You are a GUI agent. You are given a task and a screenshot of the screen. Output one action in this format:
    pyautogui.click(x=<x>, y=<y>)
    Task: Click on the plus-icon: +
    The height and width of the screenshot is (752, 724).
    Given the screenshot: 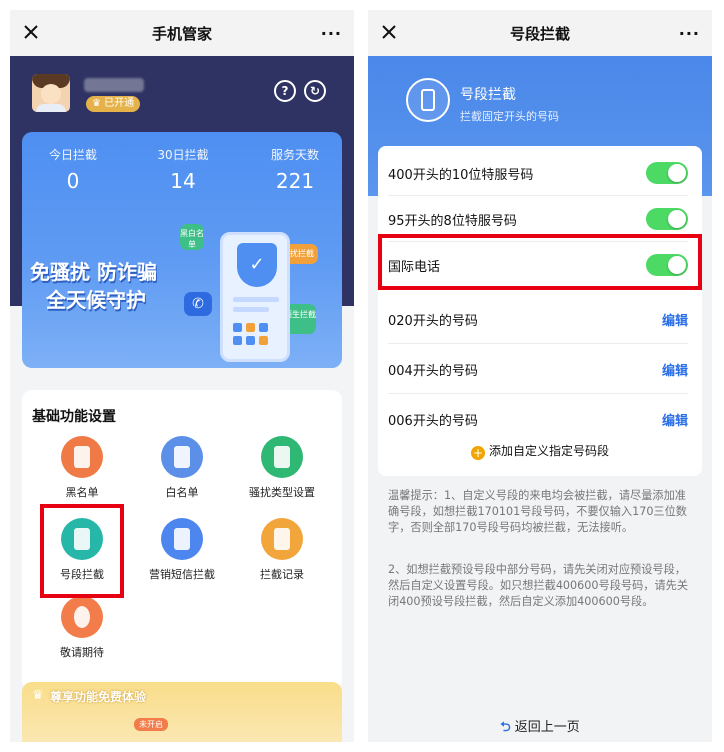 What is the action you would take?
    pyautogui.click(x=477, y=453)
    